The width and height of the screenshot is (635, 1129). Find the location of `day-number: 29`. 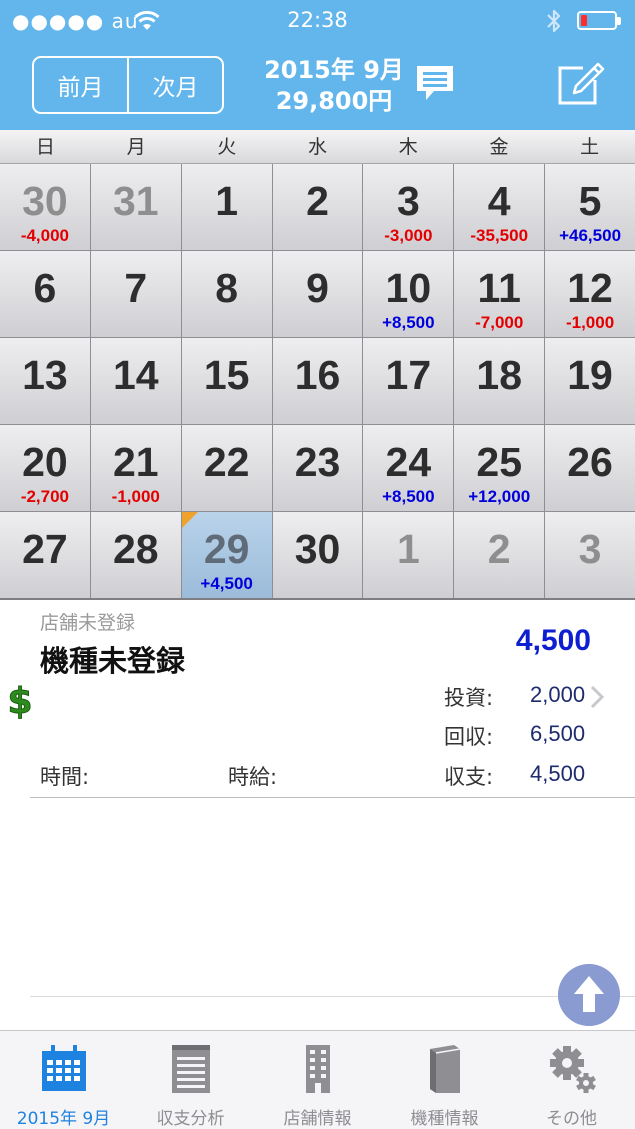

day-number: 29 is located at coordinates (226, 549).